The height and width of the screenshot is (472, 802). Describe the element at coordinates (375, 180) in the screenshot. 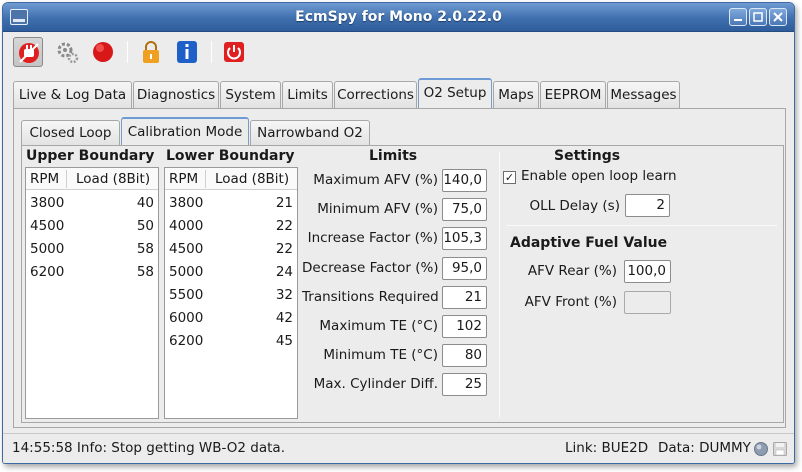

I see `maximum-afv-label: Maximum AFV (%)` at that location.